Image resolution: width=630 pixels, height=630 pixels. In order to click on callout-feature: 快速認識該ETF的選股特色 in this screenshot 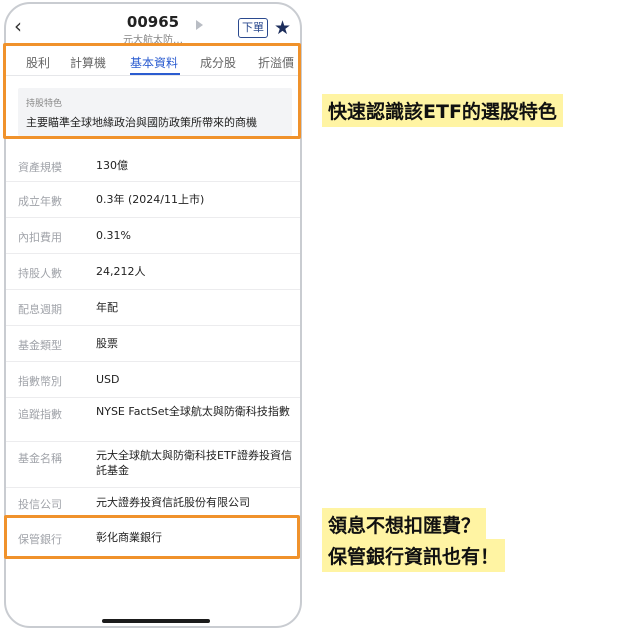, I will do `click(442, 110)`.